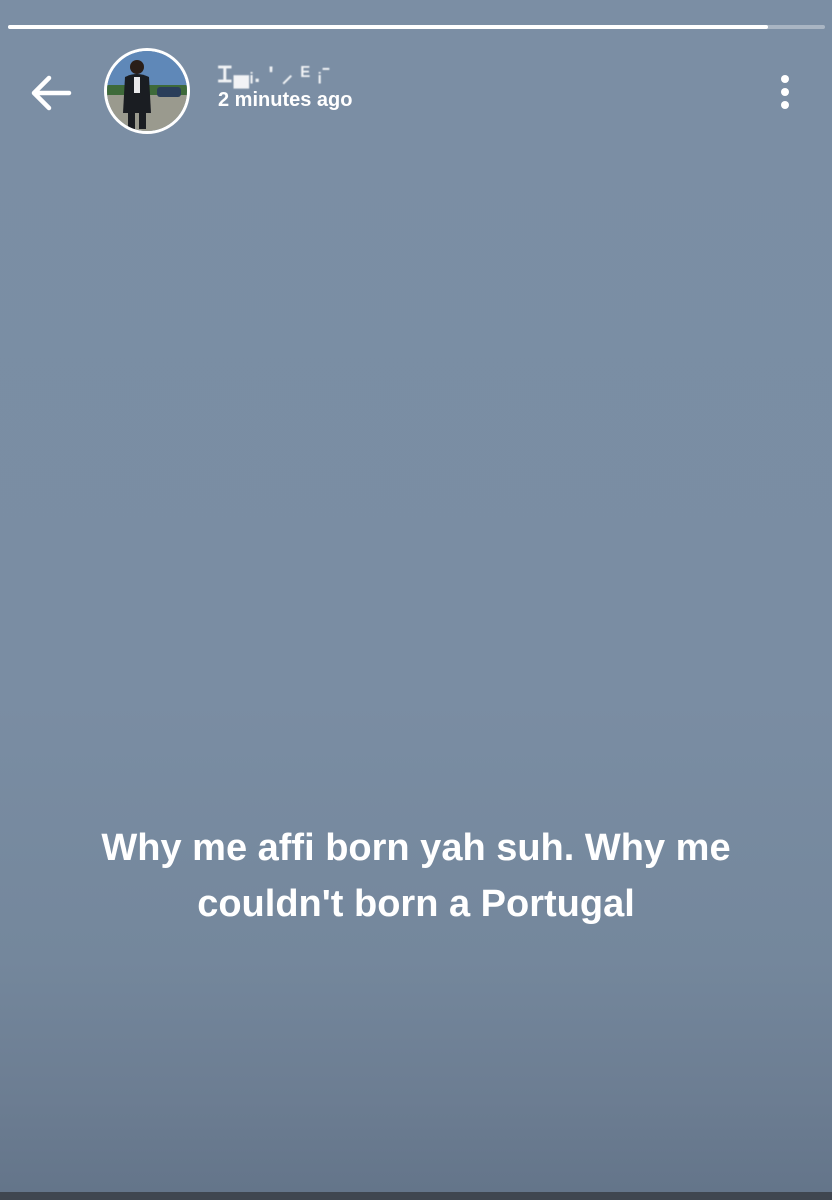 The height and width of the screenshot is (1200, 832). What do you see at coordinates (388, 27) in the screenshot?
I see `story-progress-fill` at bounding box center [388, 27].